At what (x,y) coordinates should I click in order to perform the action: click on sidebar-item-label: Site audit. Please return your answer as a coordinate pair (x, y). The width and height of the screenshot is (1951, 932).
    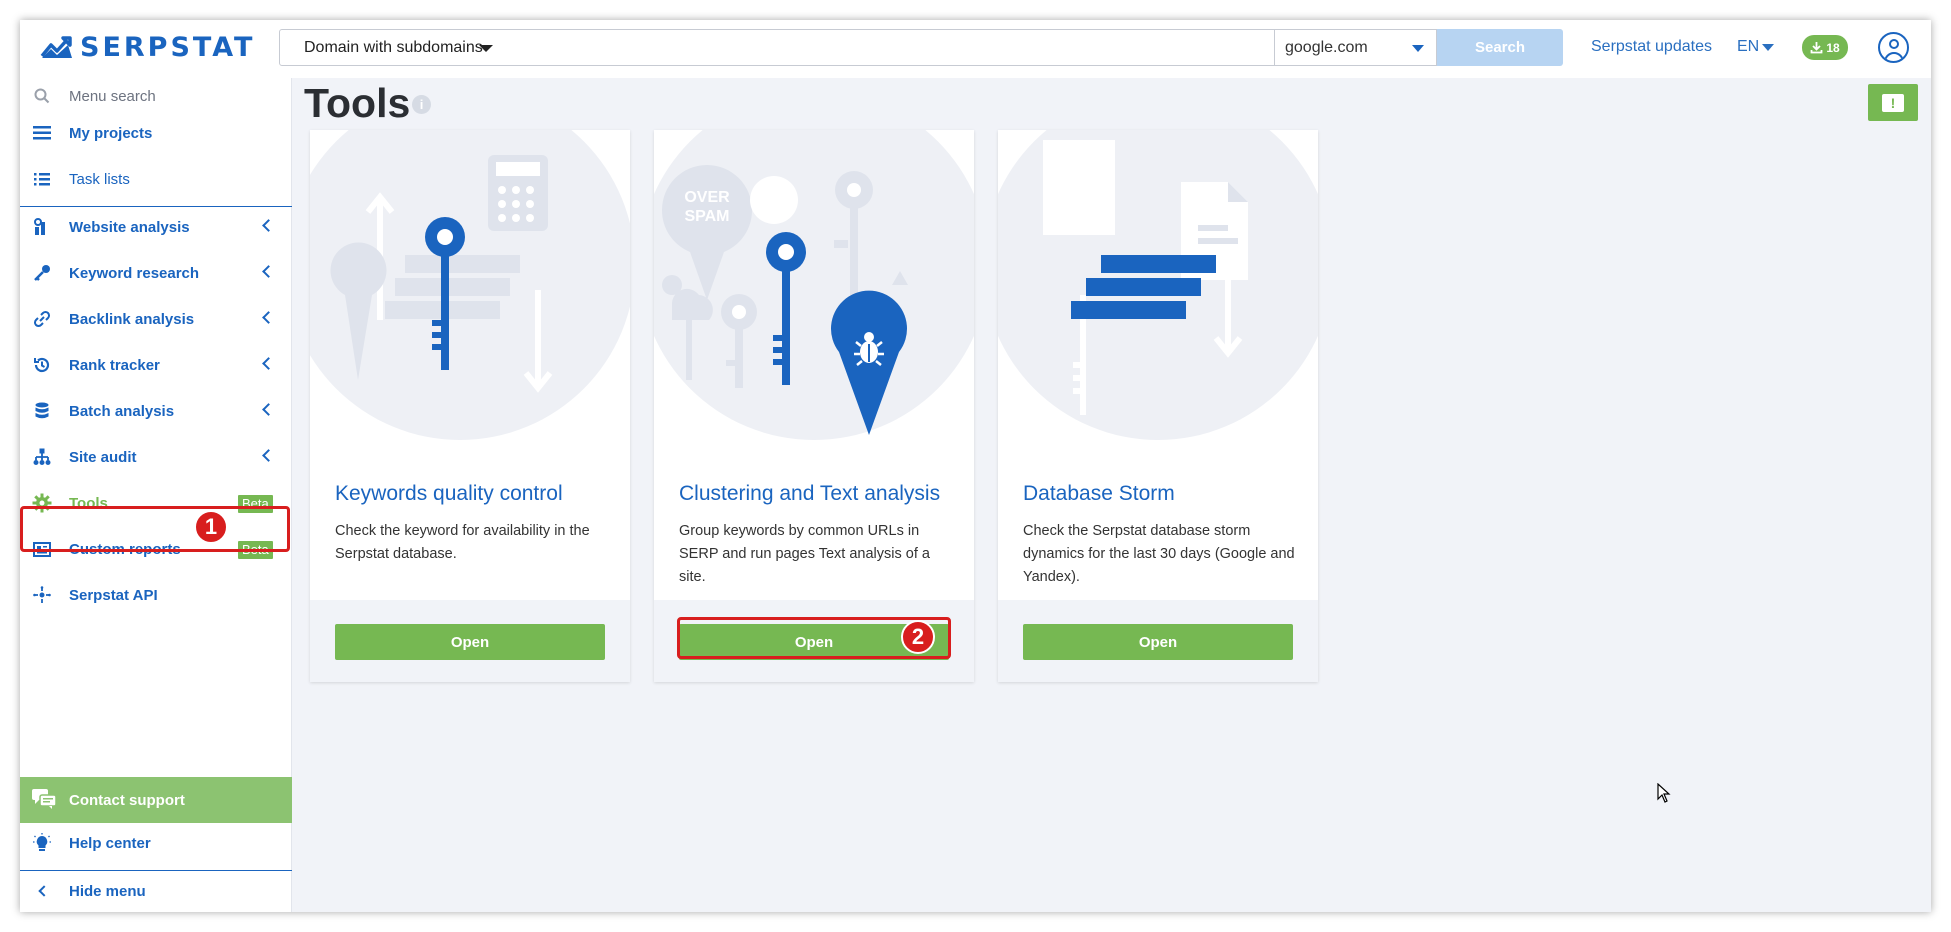
    Looking at the image, I should click on (103, 457).